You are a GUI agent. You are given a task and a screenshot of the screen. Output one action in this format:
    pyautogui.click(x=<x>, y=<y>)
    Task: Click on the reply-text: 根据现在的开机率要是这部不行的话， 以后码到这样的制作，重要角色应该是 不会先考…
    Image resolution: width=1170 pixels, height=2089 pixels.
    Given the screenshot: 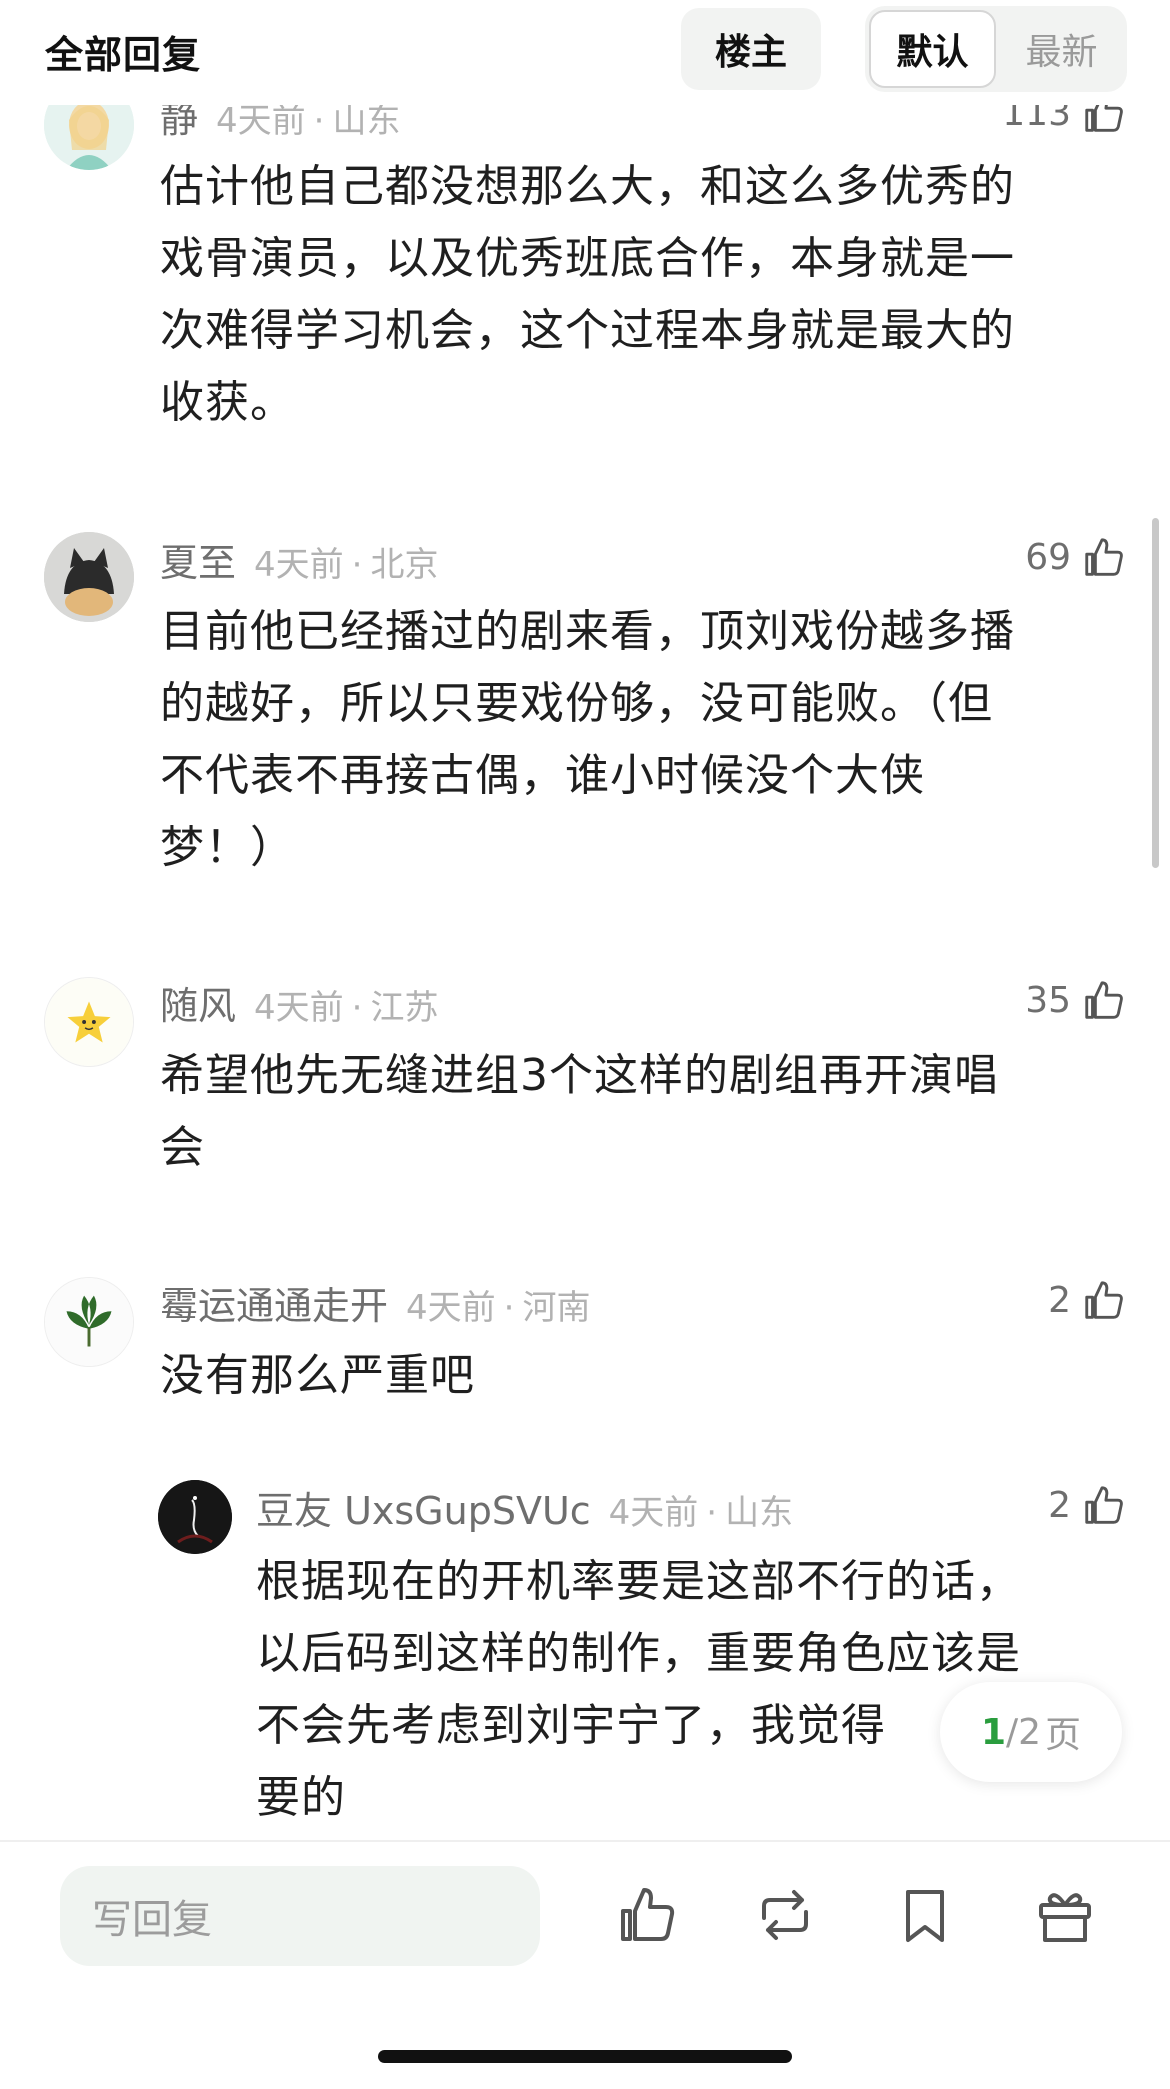 What is the action you would take?
    pyautogui.click(x=638, y=1689)
    